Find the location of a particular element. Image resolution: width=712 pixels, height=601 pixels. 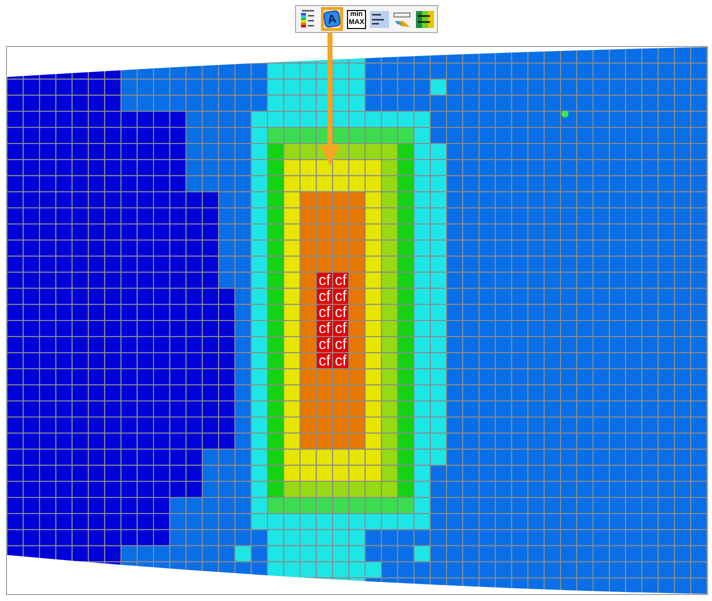

color-bar-icon is located at coordinates (402, 19).